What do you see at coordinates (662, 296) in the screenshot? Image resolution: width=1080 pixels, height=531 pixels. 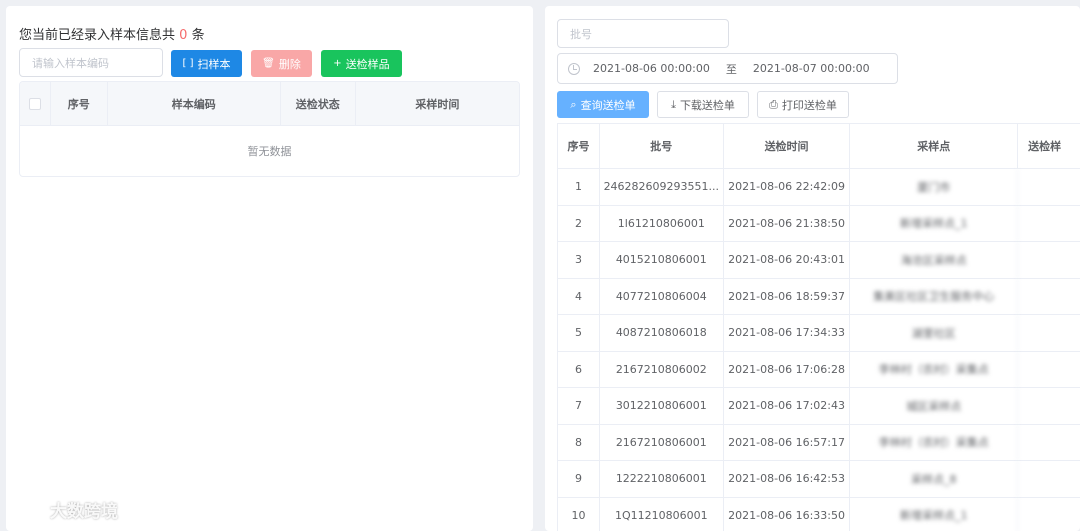 I see `cell-batch: 4077210806004` at bounding box center [662, 296].